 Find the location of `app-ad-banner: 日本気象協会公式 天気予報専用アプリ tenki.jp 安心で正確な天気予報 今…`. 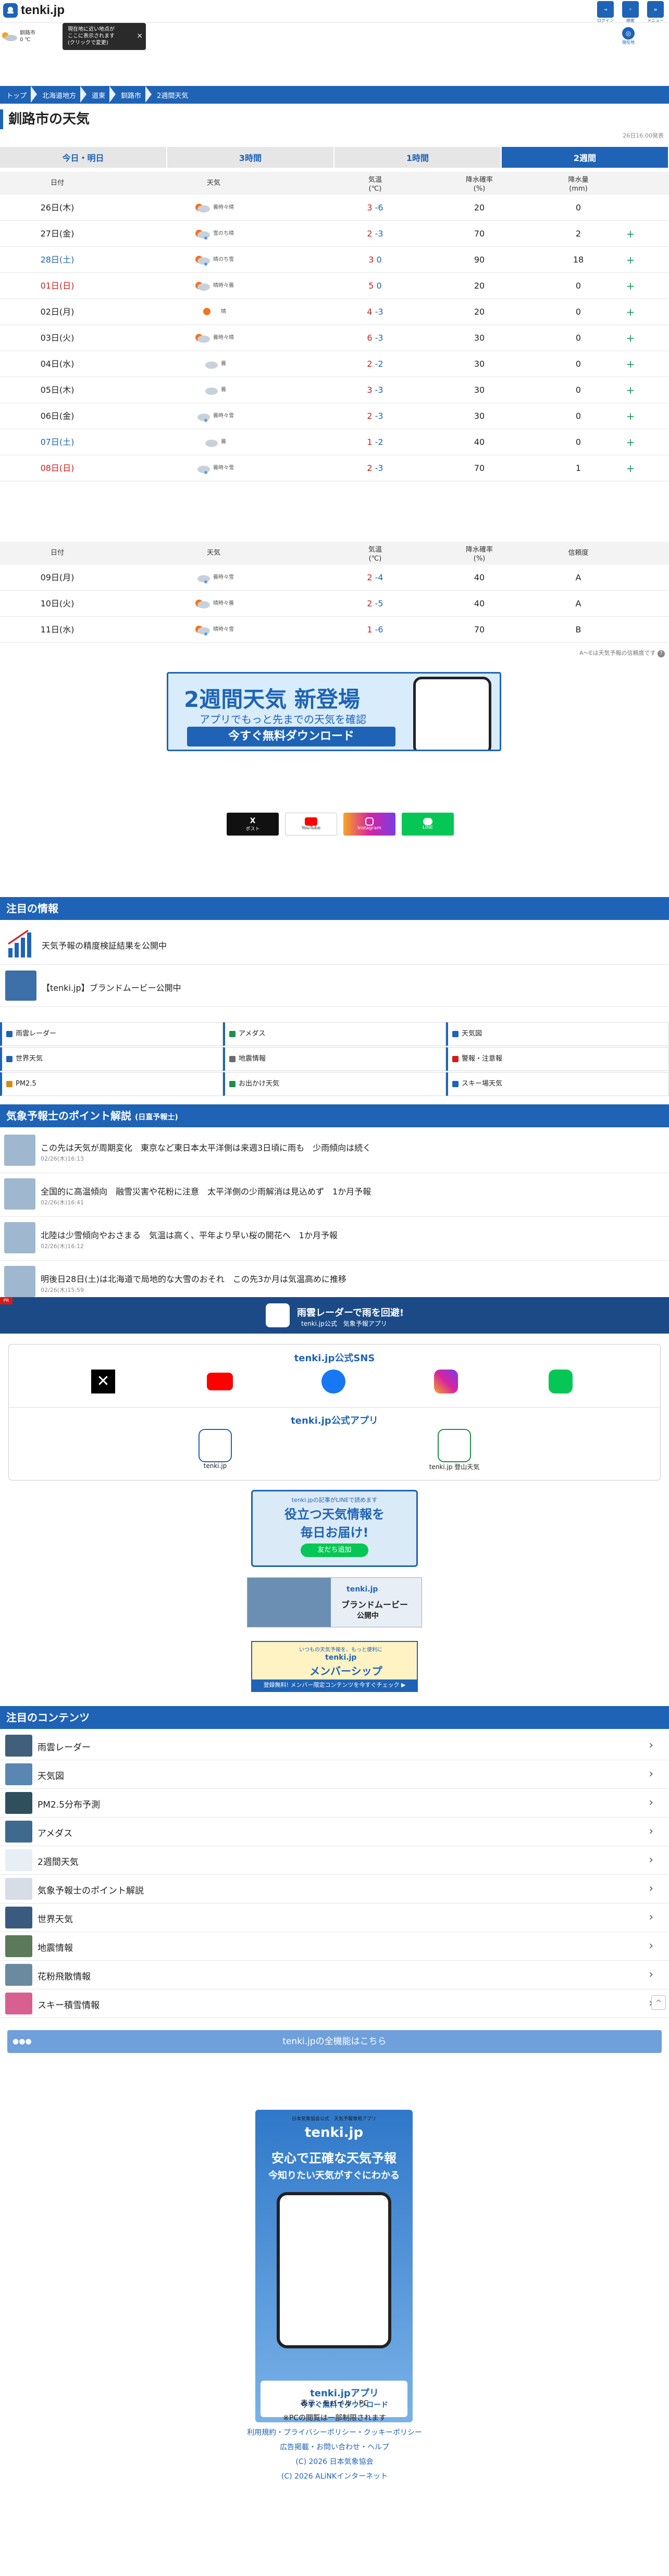

app-ad-banner: 日本気象協会公式 天気予報専用アプリ tenki.jp 安心で正確な天気予報 今… is located at coordinates (334, 2266).